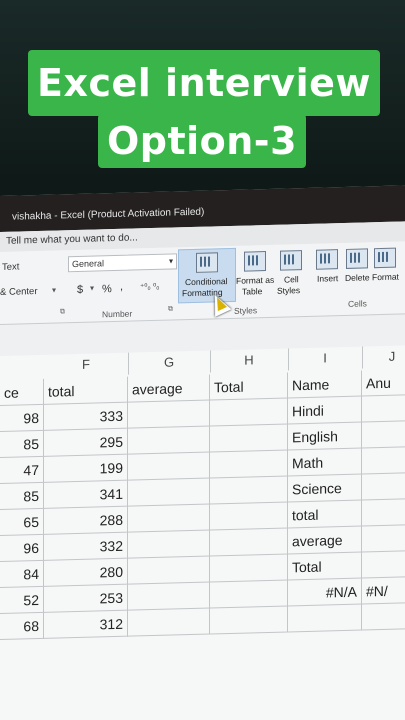  Describe the element at coordinates (10, 266) in the screenshot. I see `wrap-text-button: Text` at that location.